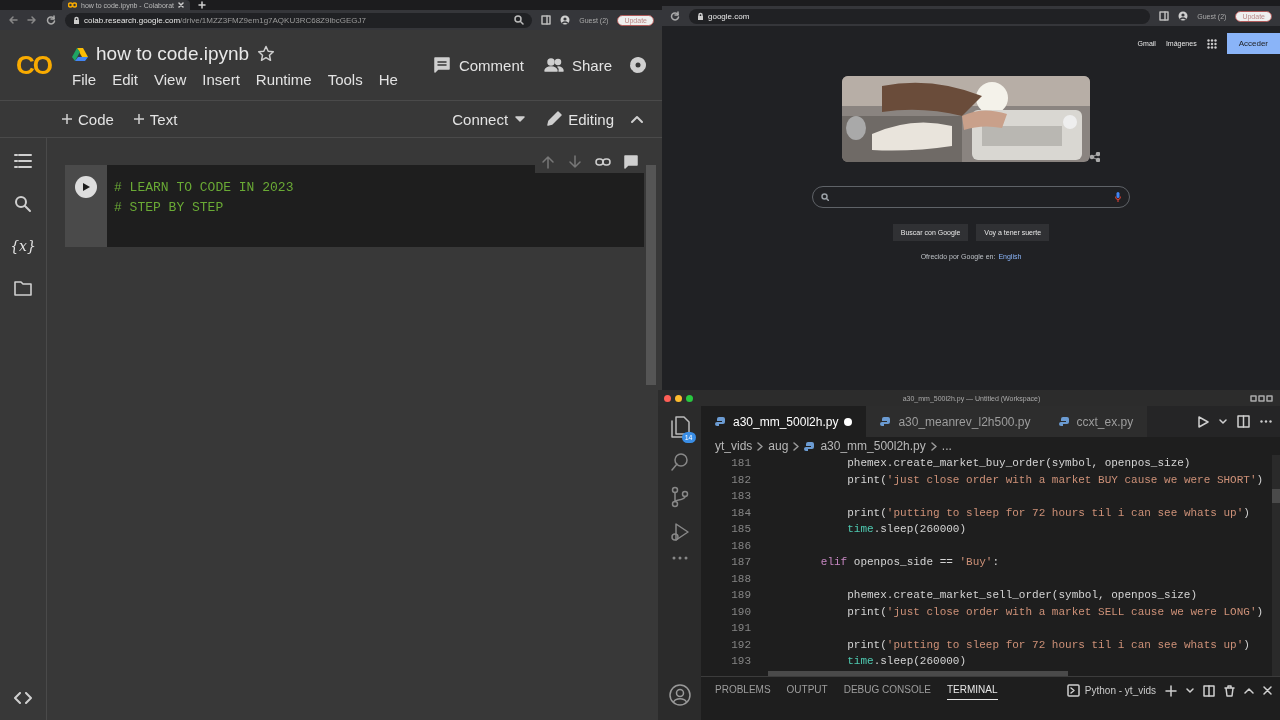  What do you see at coordinates (354, 206) in the screenshot?
I see `code-cell: # LEARN TO CODE IN 2023 # STEP BY STEP` at bounding box center [354, 206].